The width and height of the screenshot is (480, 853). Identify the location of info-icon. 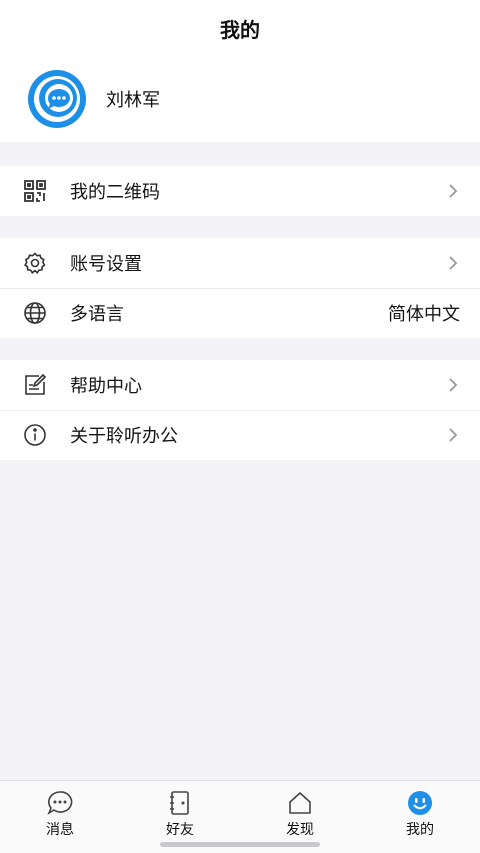
(35, 435).